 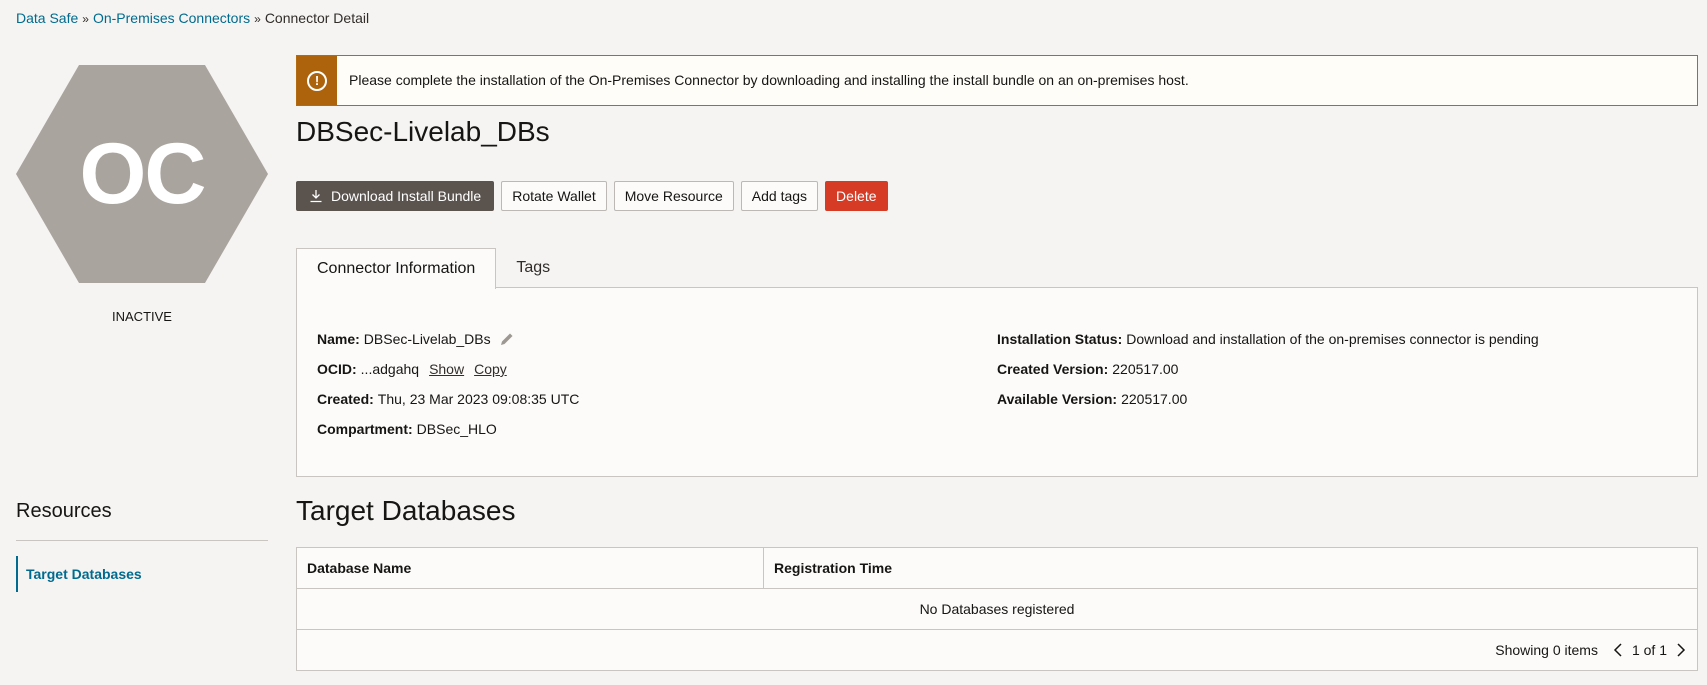 I want to click on info-row-compartment: Compartment: DBSec_HLO, so click(x=448, y=429).